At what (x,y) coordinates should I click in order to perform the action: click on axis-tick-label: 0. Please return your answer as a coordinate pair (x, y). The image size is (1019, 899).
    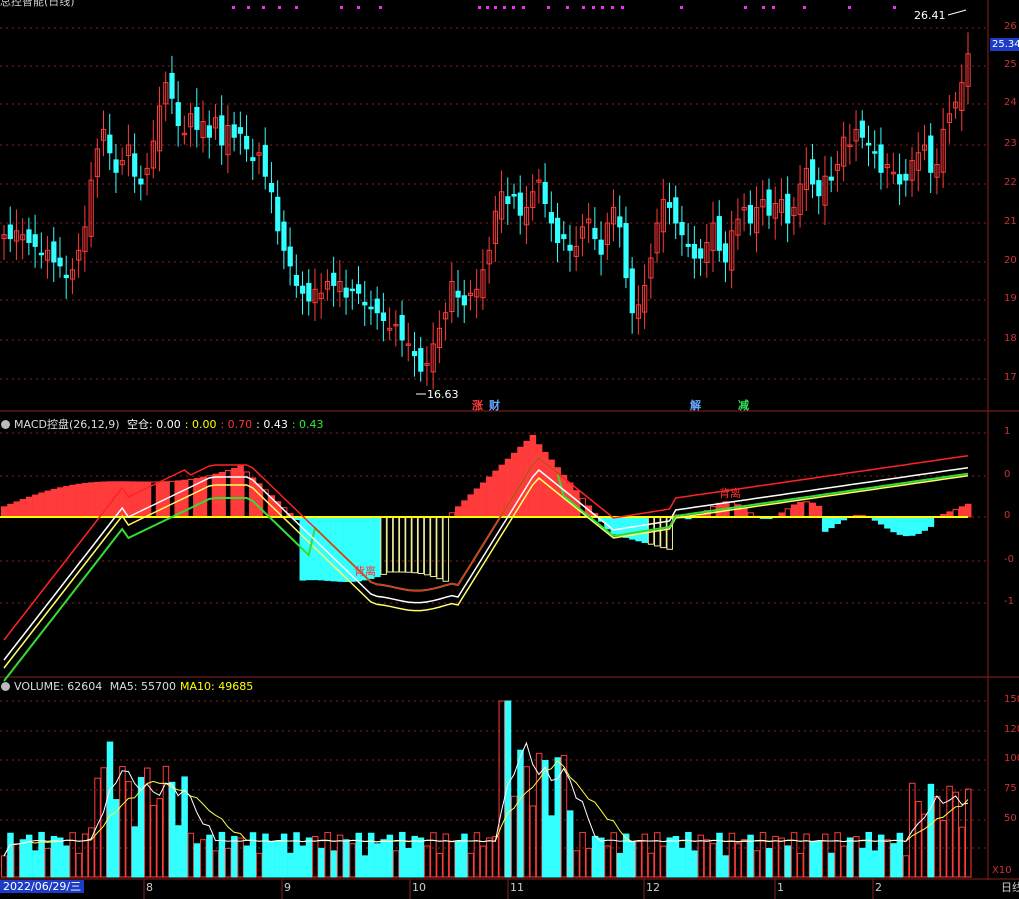
    Looking at the image, I should click on (1007, 515).